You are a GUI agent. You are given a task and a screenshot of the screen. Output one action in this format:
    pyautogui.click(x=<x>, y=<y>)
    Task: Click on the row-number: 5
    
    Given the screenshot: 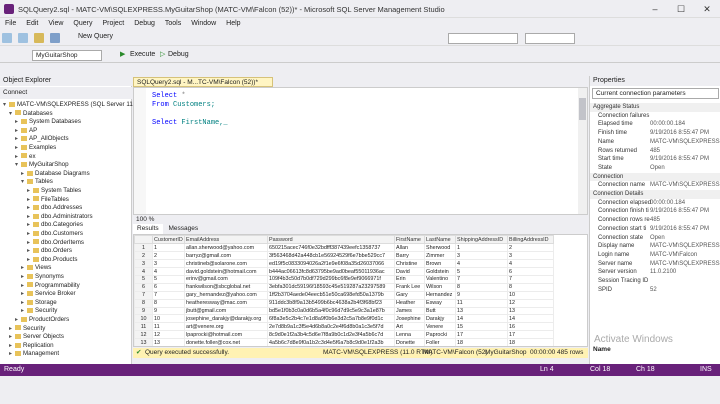 What is the action you would take?
    pyautogui.click(x=143, y=279)
    